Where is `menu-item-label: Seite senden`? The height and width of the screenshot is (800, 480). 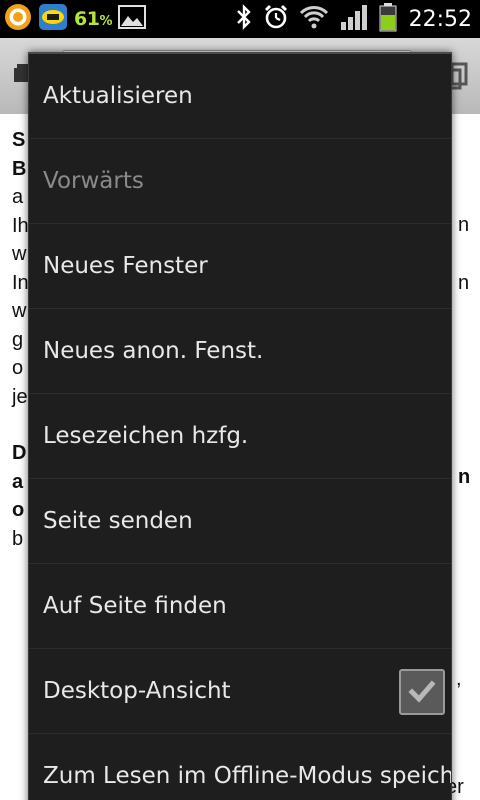 menu-item-label: Seite senden is located at coordinates (118, 521).